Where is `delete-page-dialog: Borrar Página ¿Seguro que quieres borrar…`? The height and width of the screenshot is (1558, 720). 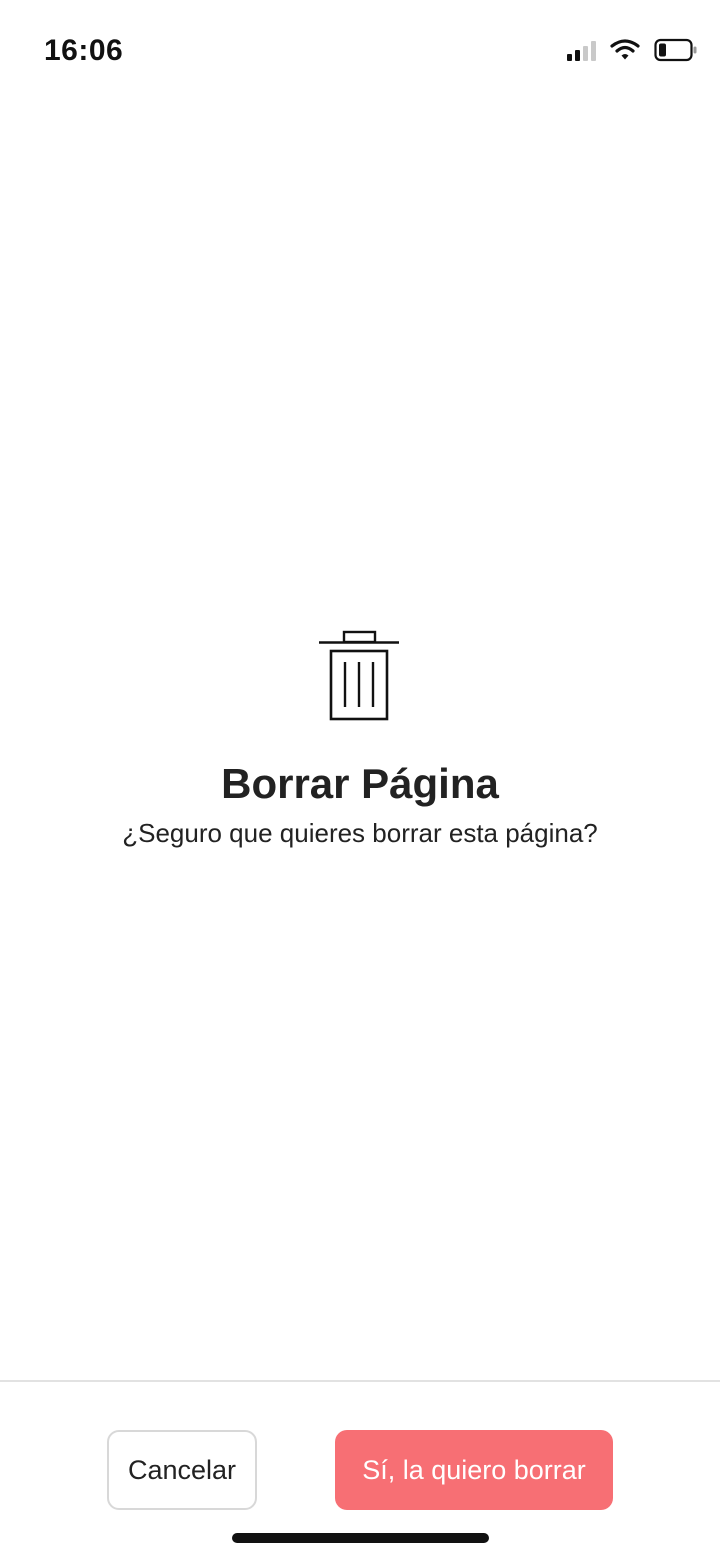 delete-page-dialog: Borrar Página ¿Seguro que quieres borrar… is located at coordinates (360, 739).